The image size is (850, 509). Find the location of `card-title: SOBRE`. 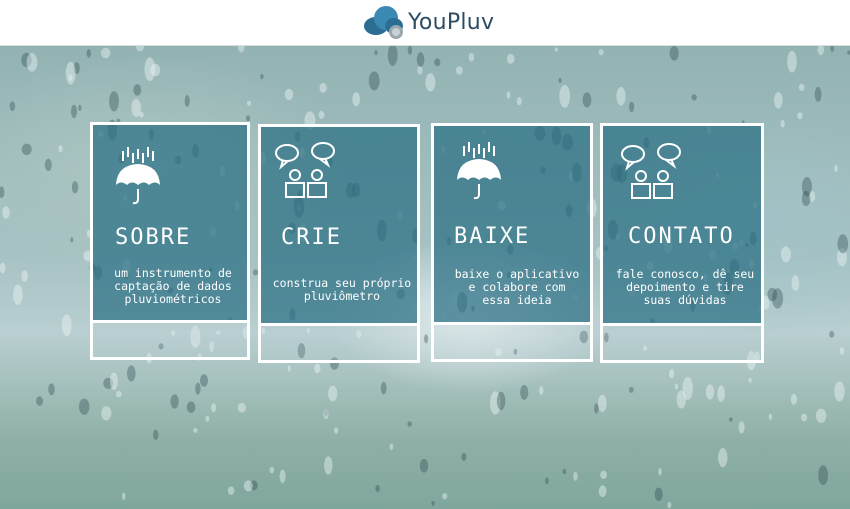

card-title: SOBRE is located at coordinates (153, 237).